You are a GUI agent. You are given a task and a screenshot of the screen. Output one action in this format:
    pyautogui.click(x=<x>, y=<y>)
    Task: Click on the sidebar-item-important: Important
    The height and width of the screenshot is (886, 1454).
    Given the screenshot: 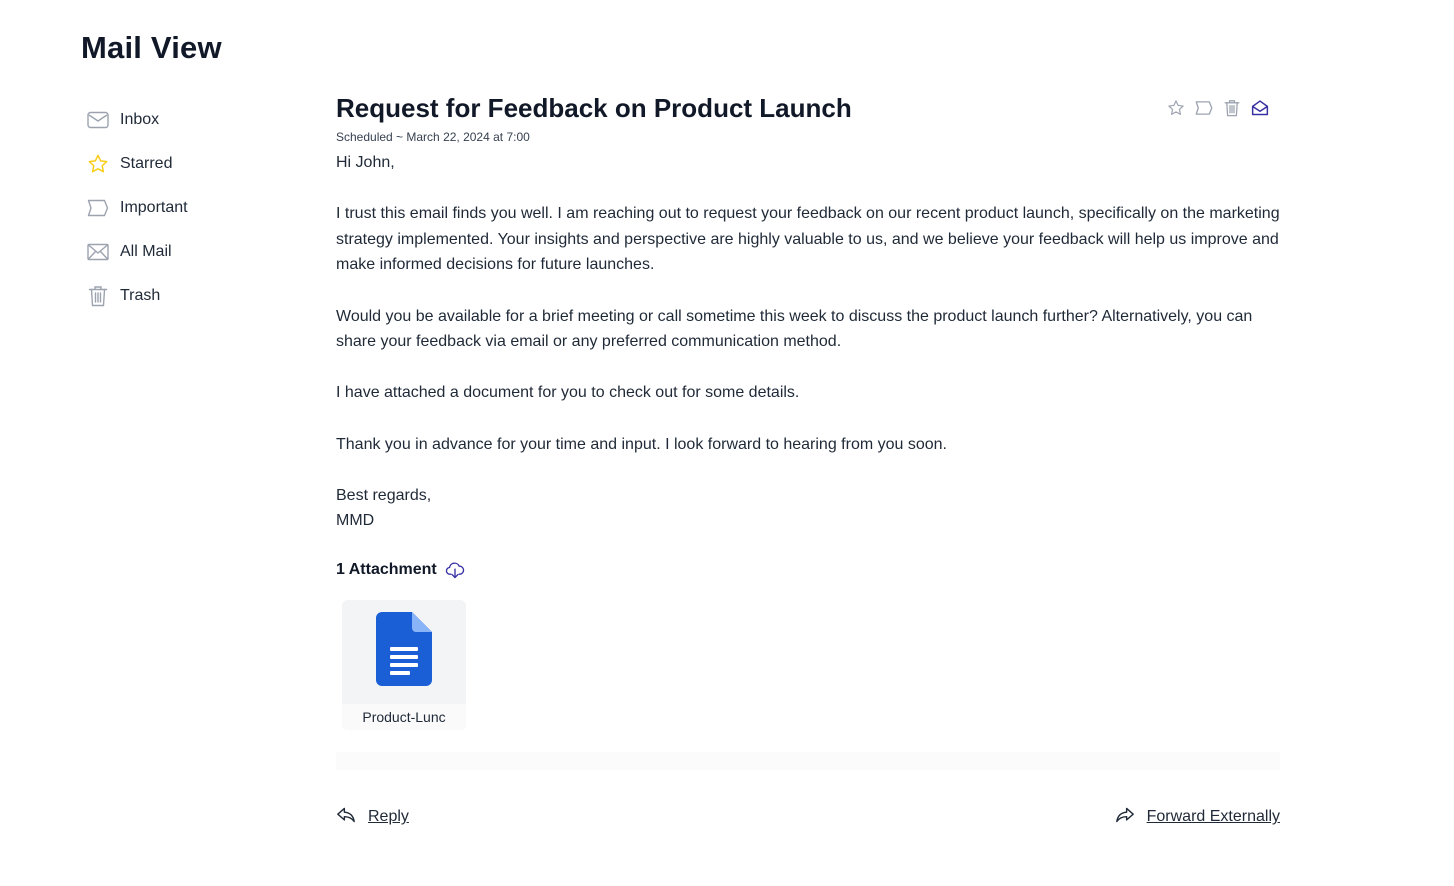 What is the action you would take?
    pyautogui.click(x=186, y=208)
    